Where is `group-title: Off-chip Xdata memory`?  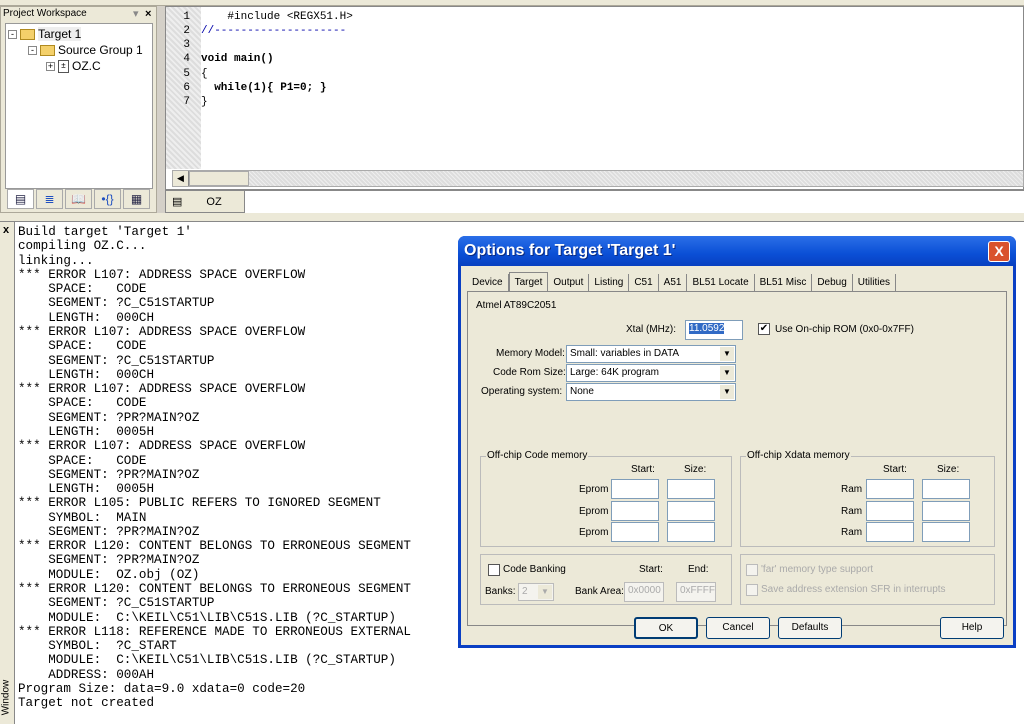 group-title: Off-chip Xdata memory is located at coordinates (798, 455).